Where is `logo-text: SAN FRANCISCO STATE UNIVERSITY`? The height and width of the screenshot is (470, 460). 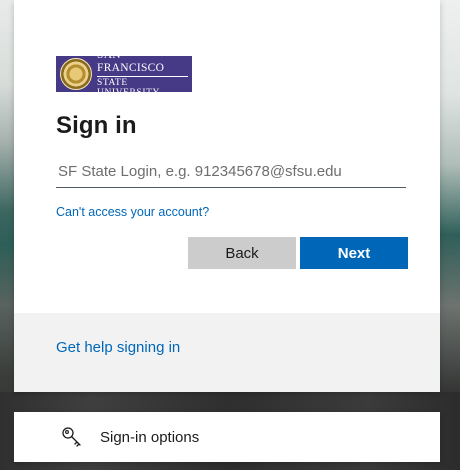 logo-text: SAN FRANCISCO STATE UNIVERSITY is located at coordinates (142, 73).